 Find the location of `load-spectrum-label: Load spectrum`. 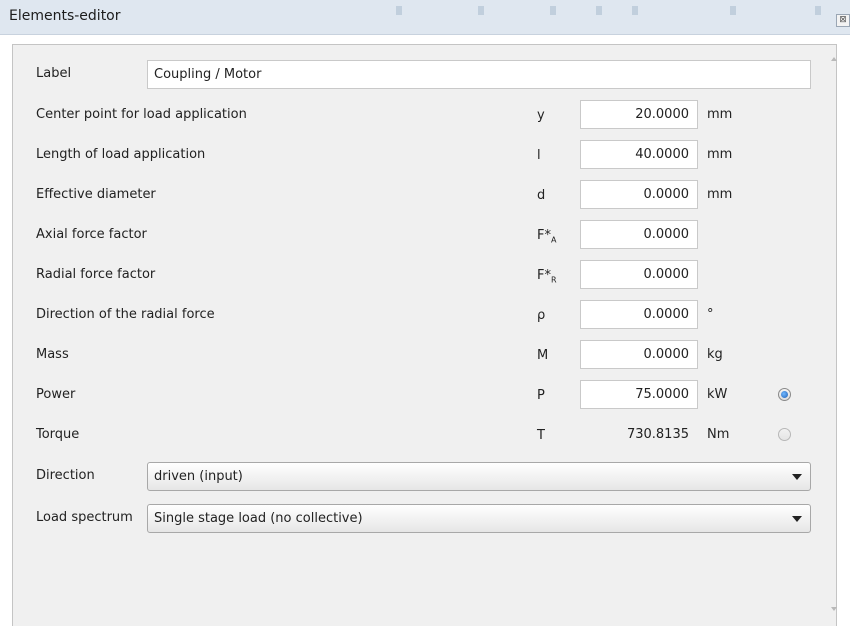

load-spectrum-label: Load spectrum is located at coordinates (84, 517).